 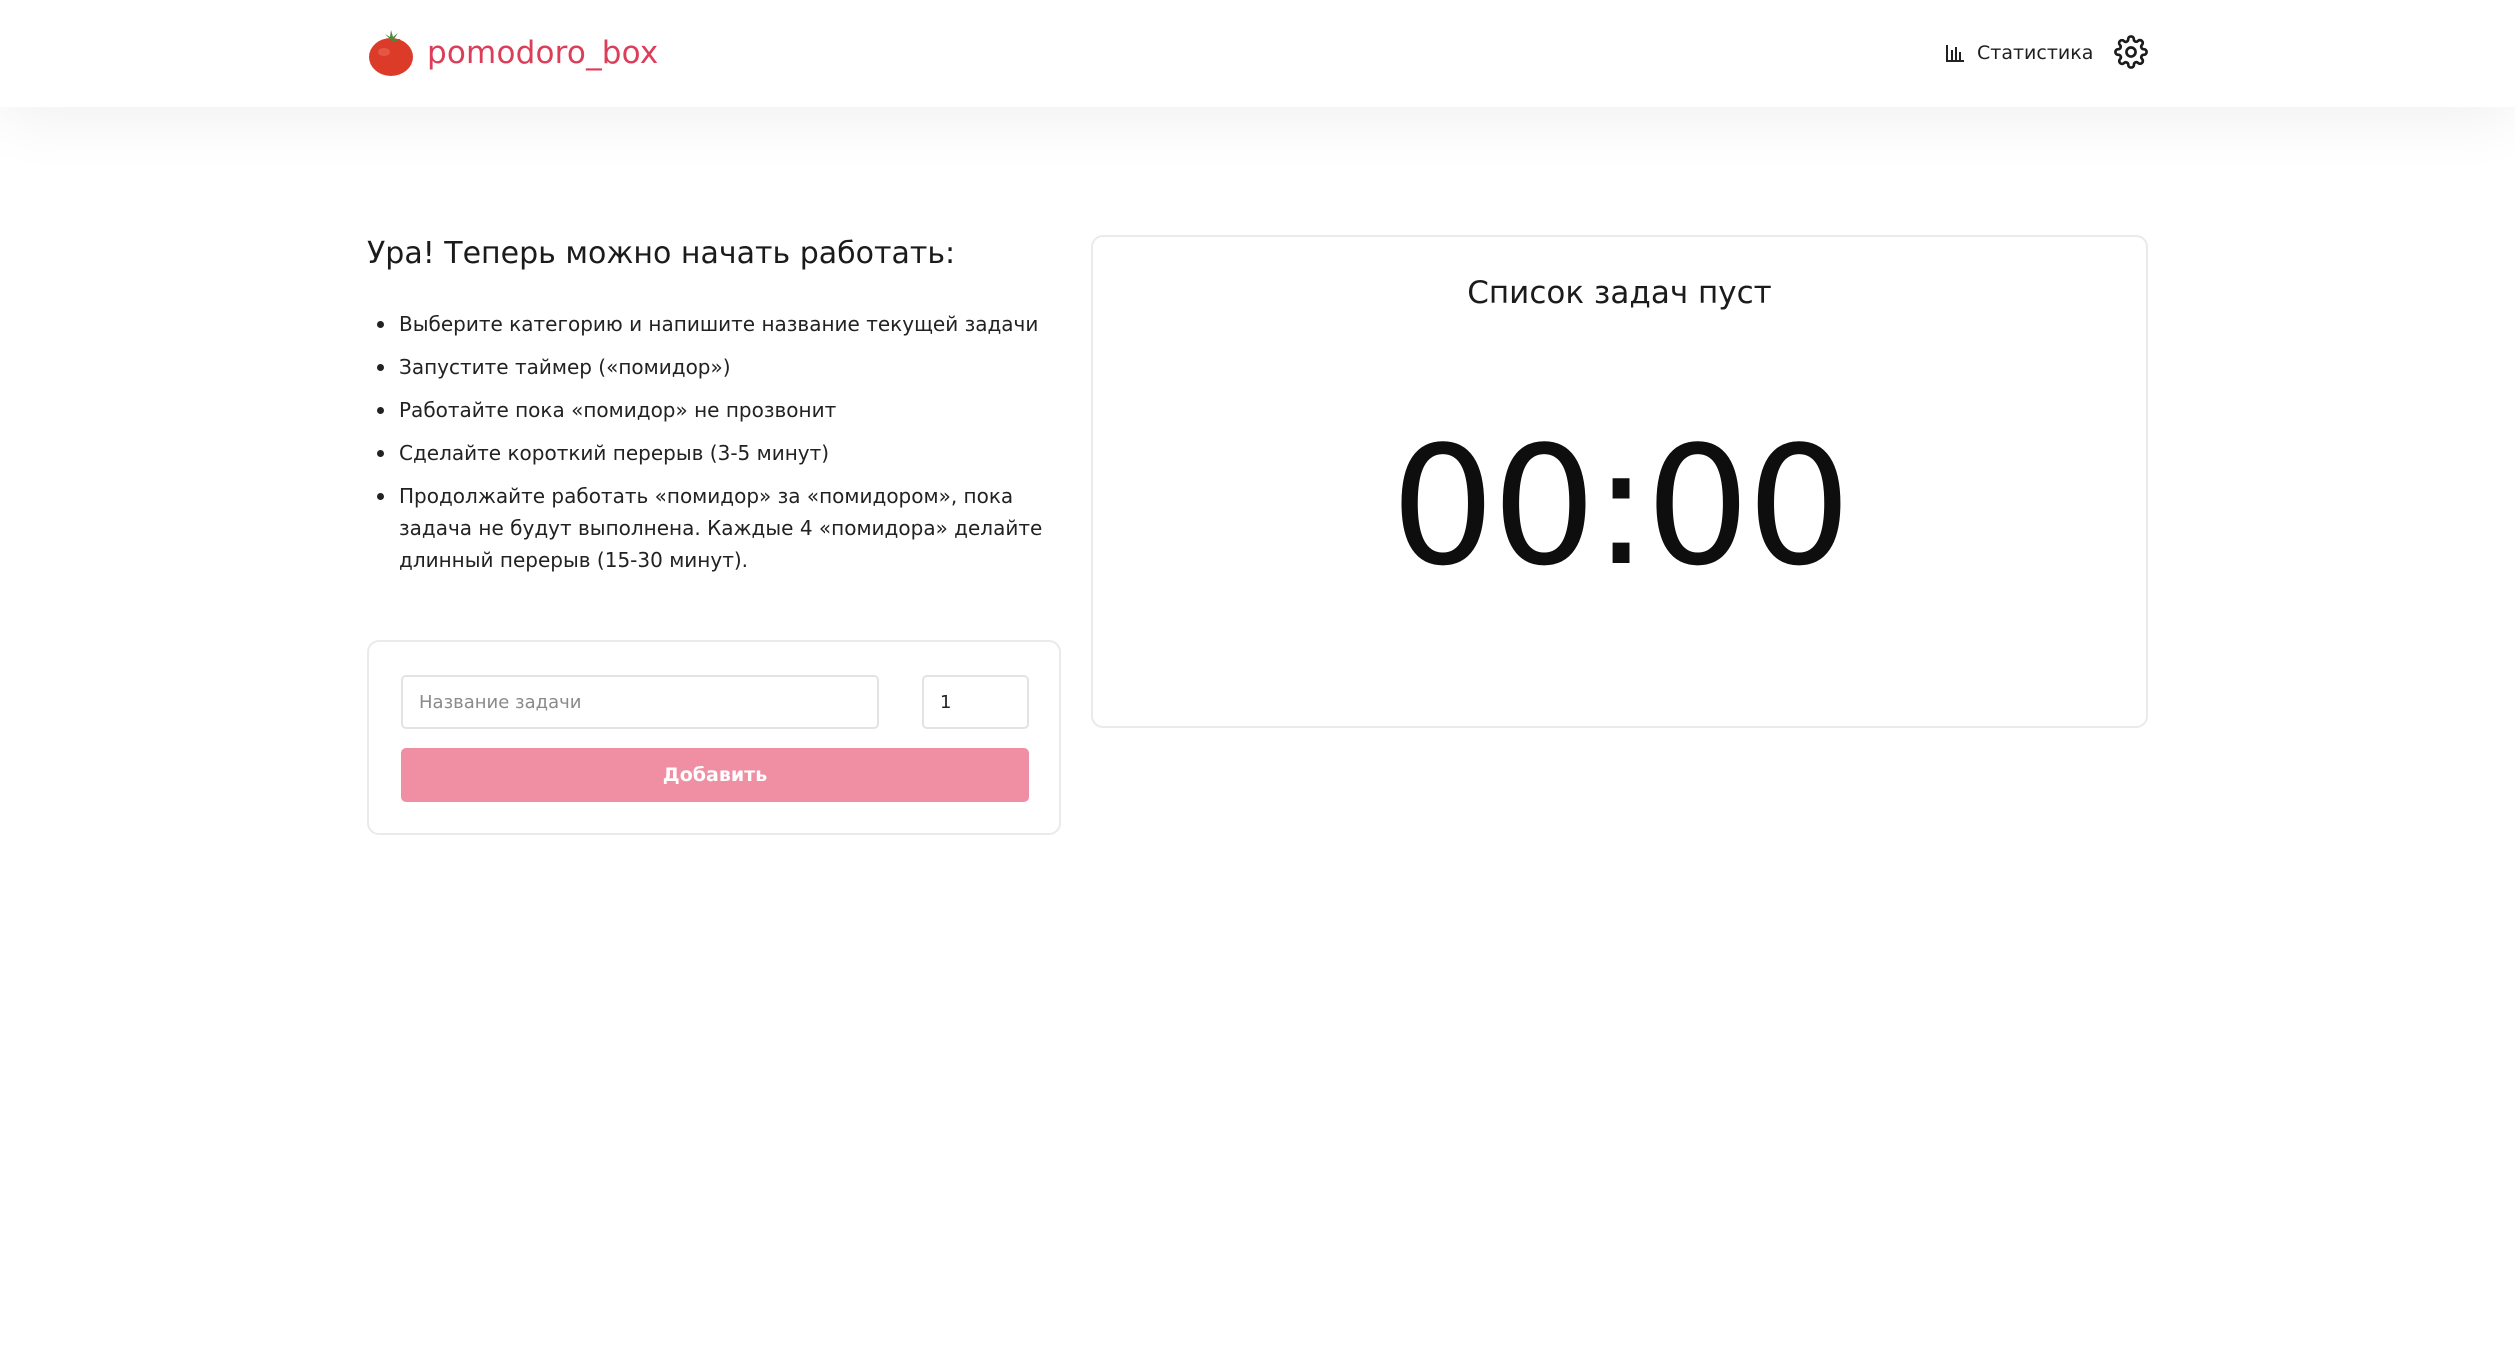 I want to click on settings-button, so click(x=2131, y=52).